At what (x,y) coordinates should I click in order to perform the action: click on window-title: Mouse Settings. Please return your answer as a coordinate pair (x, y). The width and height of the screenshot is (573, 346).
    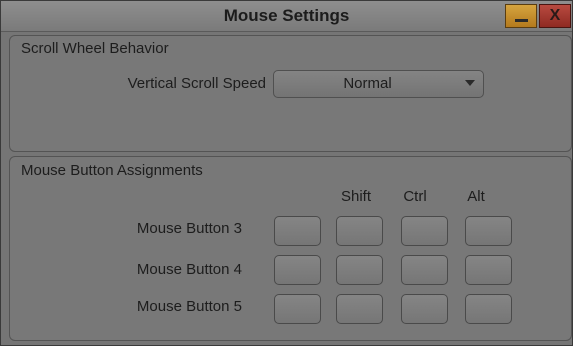
    Looking at the image, I should click on (286, 15).